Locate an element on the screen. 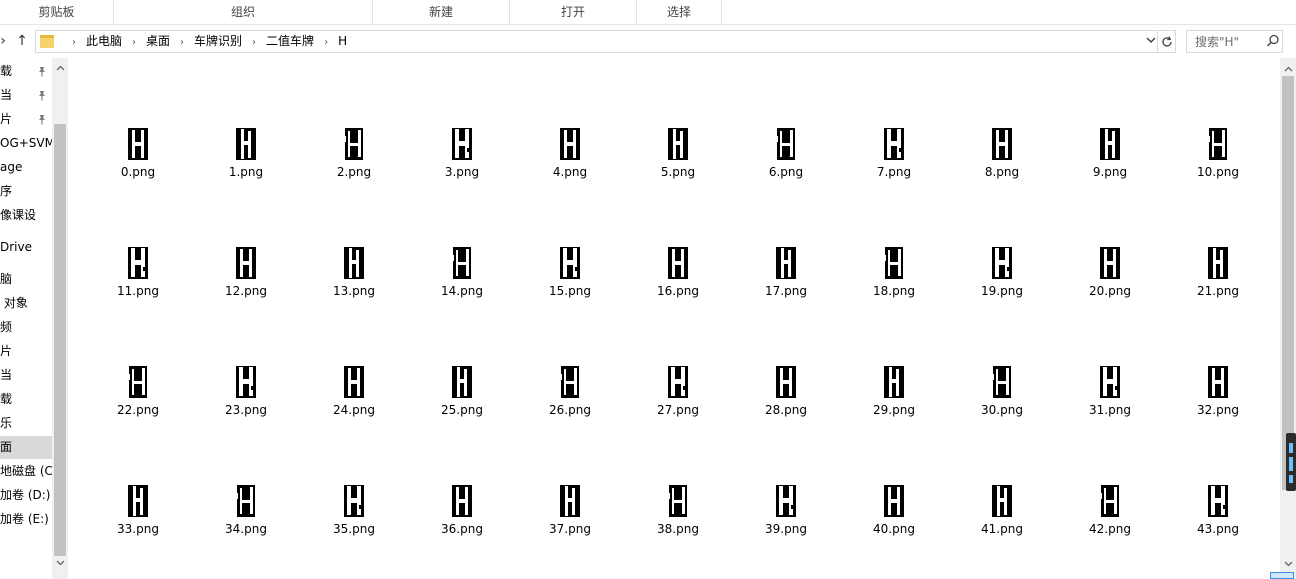  file-name: 33.png is located at coordinates (138, 529).